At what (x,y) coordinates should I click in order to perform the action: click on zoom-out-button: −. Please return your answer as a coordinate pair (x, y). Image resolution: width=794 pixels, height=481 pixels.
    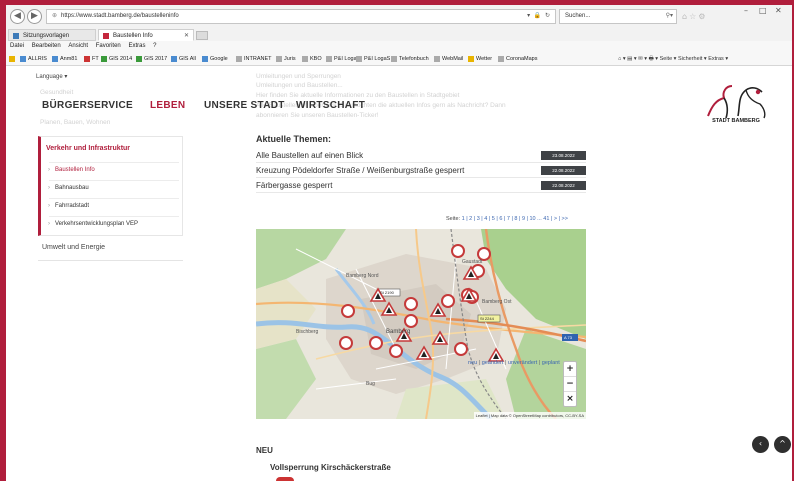
    Looking at the image, I should click on (570, 384).